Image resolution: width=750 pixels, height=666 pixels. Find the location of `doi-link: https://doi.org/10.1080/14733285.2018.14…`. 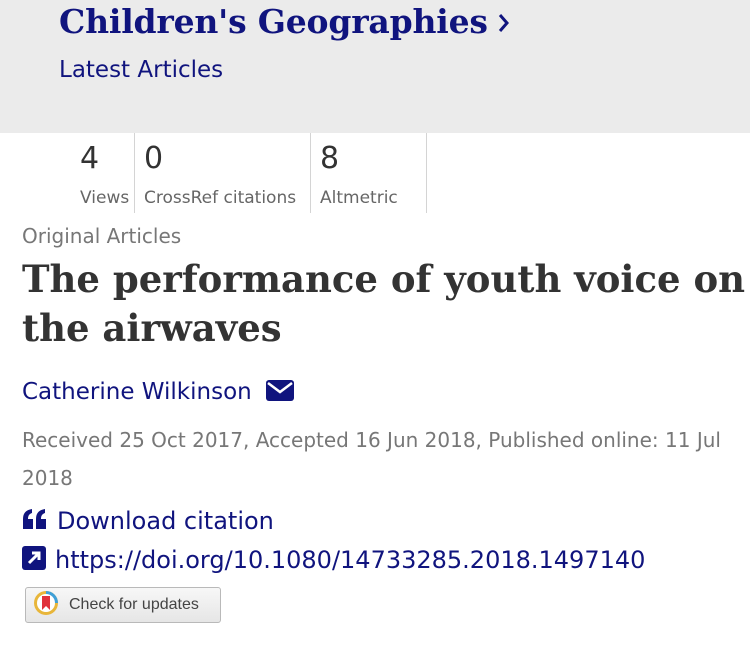

doi-link: https://doi.org/10.1080/14733285.2018.14… is located at coordinates (333, 560).